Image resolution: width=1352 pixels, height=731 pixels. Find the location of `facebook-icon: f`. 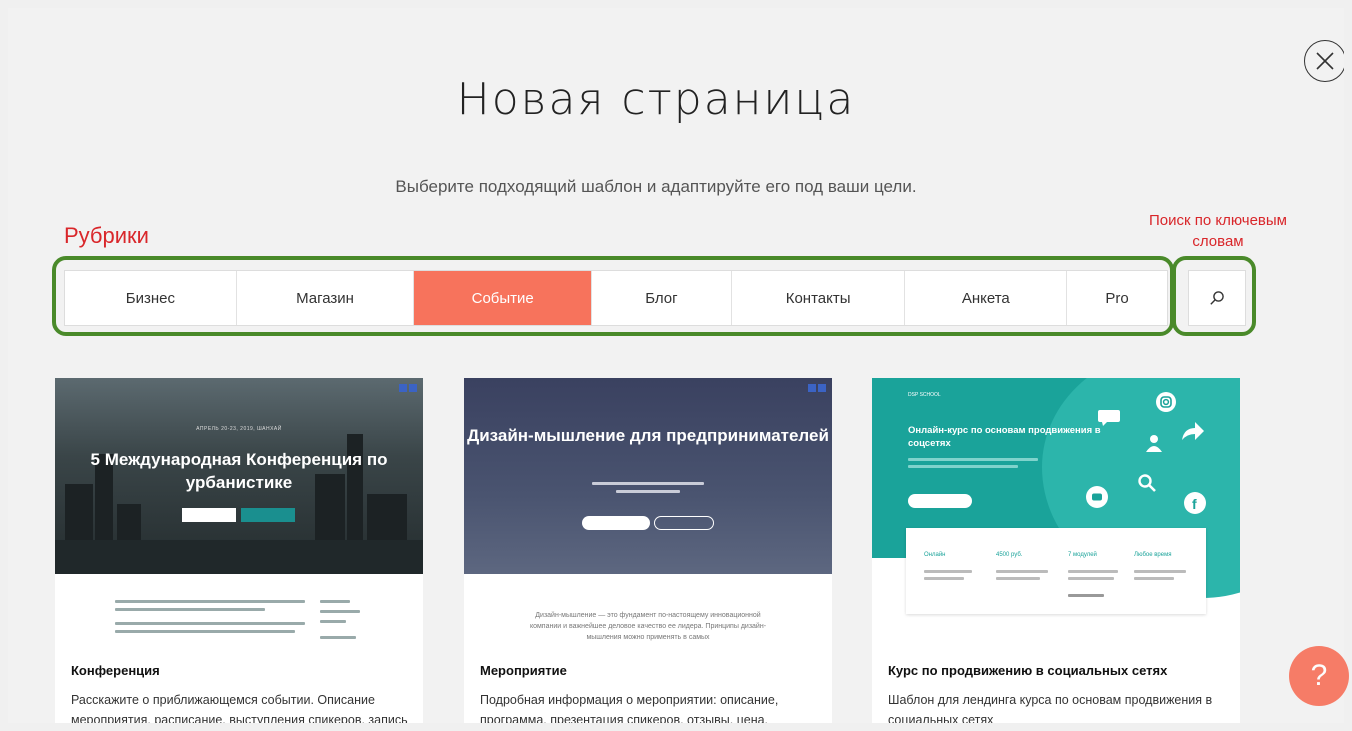

facebook-icon: f is located at coordinates (1195, 503).